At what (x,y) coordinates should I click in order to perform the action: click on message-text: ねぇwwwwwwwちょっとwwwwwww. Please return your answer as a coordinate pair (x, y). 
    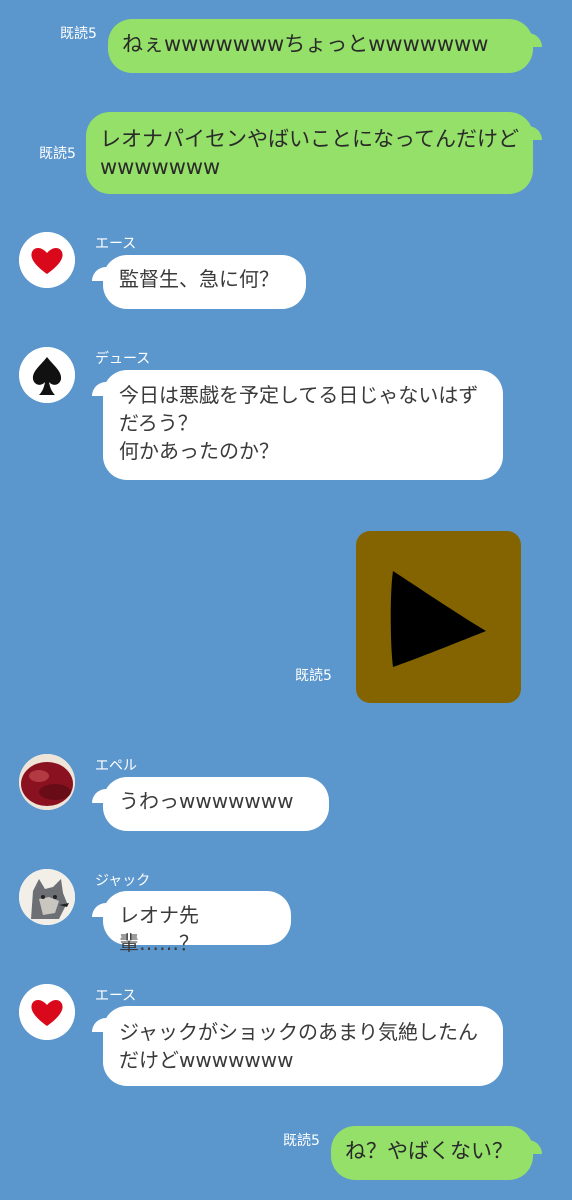
    Looking at the image, I should click on (305, 44).